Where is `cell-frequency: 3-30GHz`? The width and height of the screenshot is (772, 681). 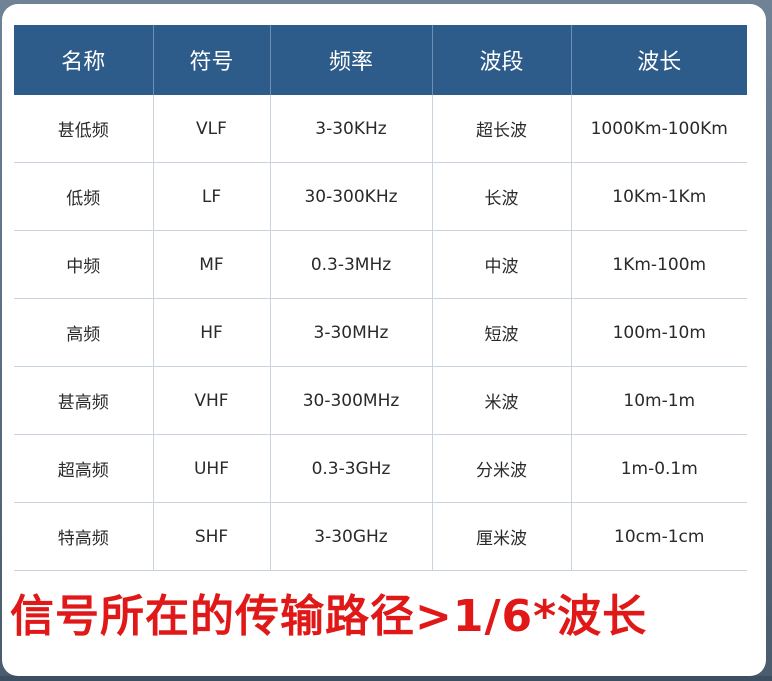 cell-frequency: 3-30GHz is located at coordinates (351, 536).